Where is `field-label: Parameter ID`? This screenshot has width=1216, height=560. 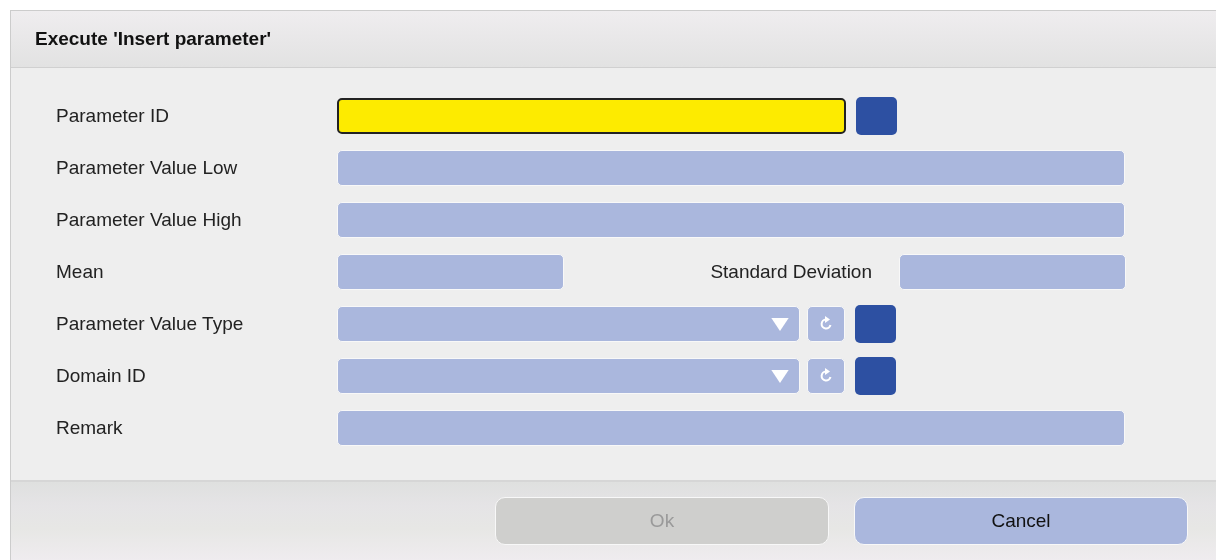 field-label: Parameter ID is located at coordinates (113, 116).